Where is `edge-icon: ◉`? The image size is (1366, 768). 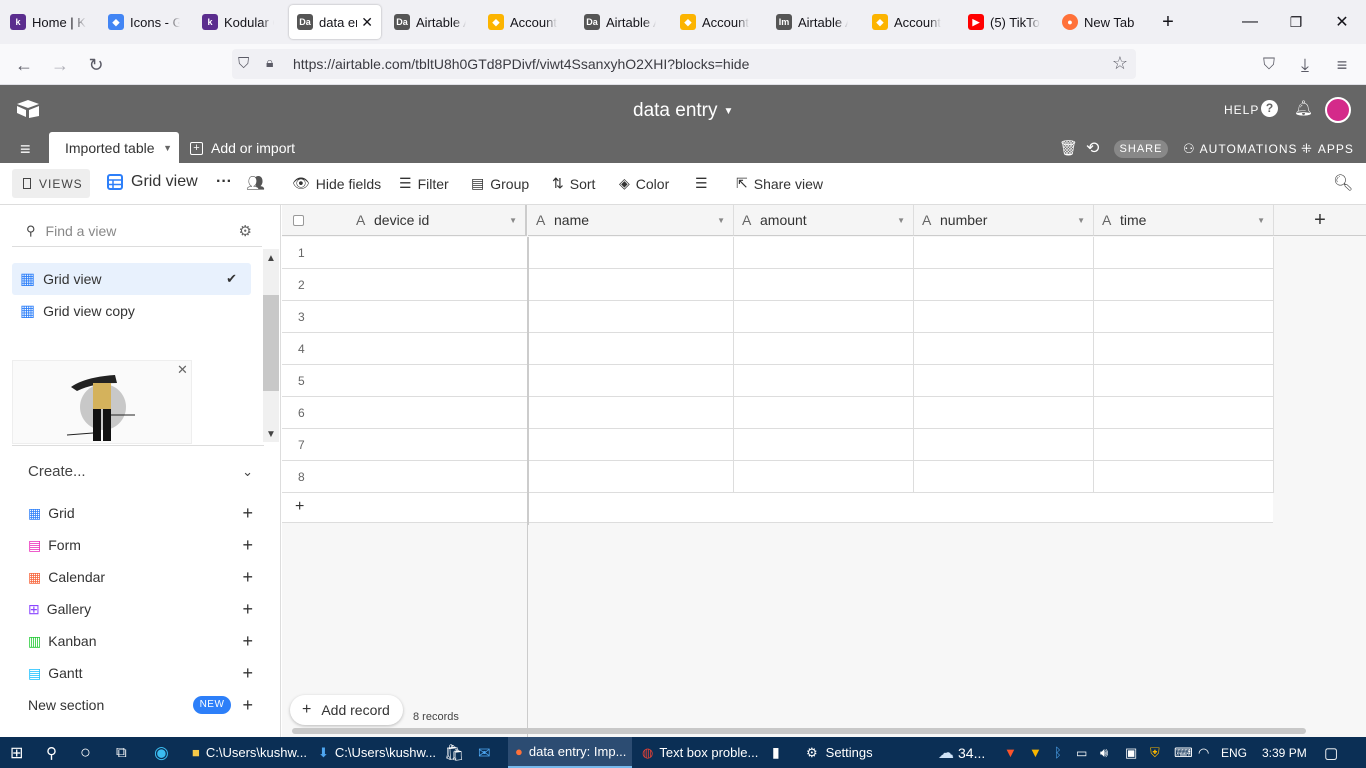
edge-icon: ◉ is located at coordinates (161, 752).